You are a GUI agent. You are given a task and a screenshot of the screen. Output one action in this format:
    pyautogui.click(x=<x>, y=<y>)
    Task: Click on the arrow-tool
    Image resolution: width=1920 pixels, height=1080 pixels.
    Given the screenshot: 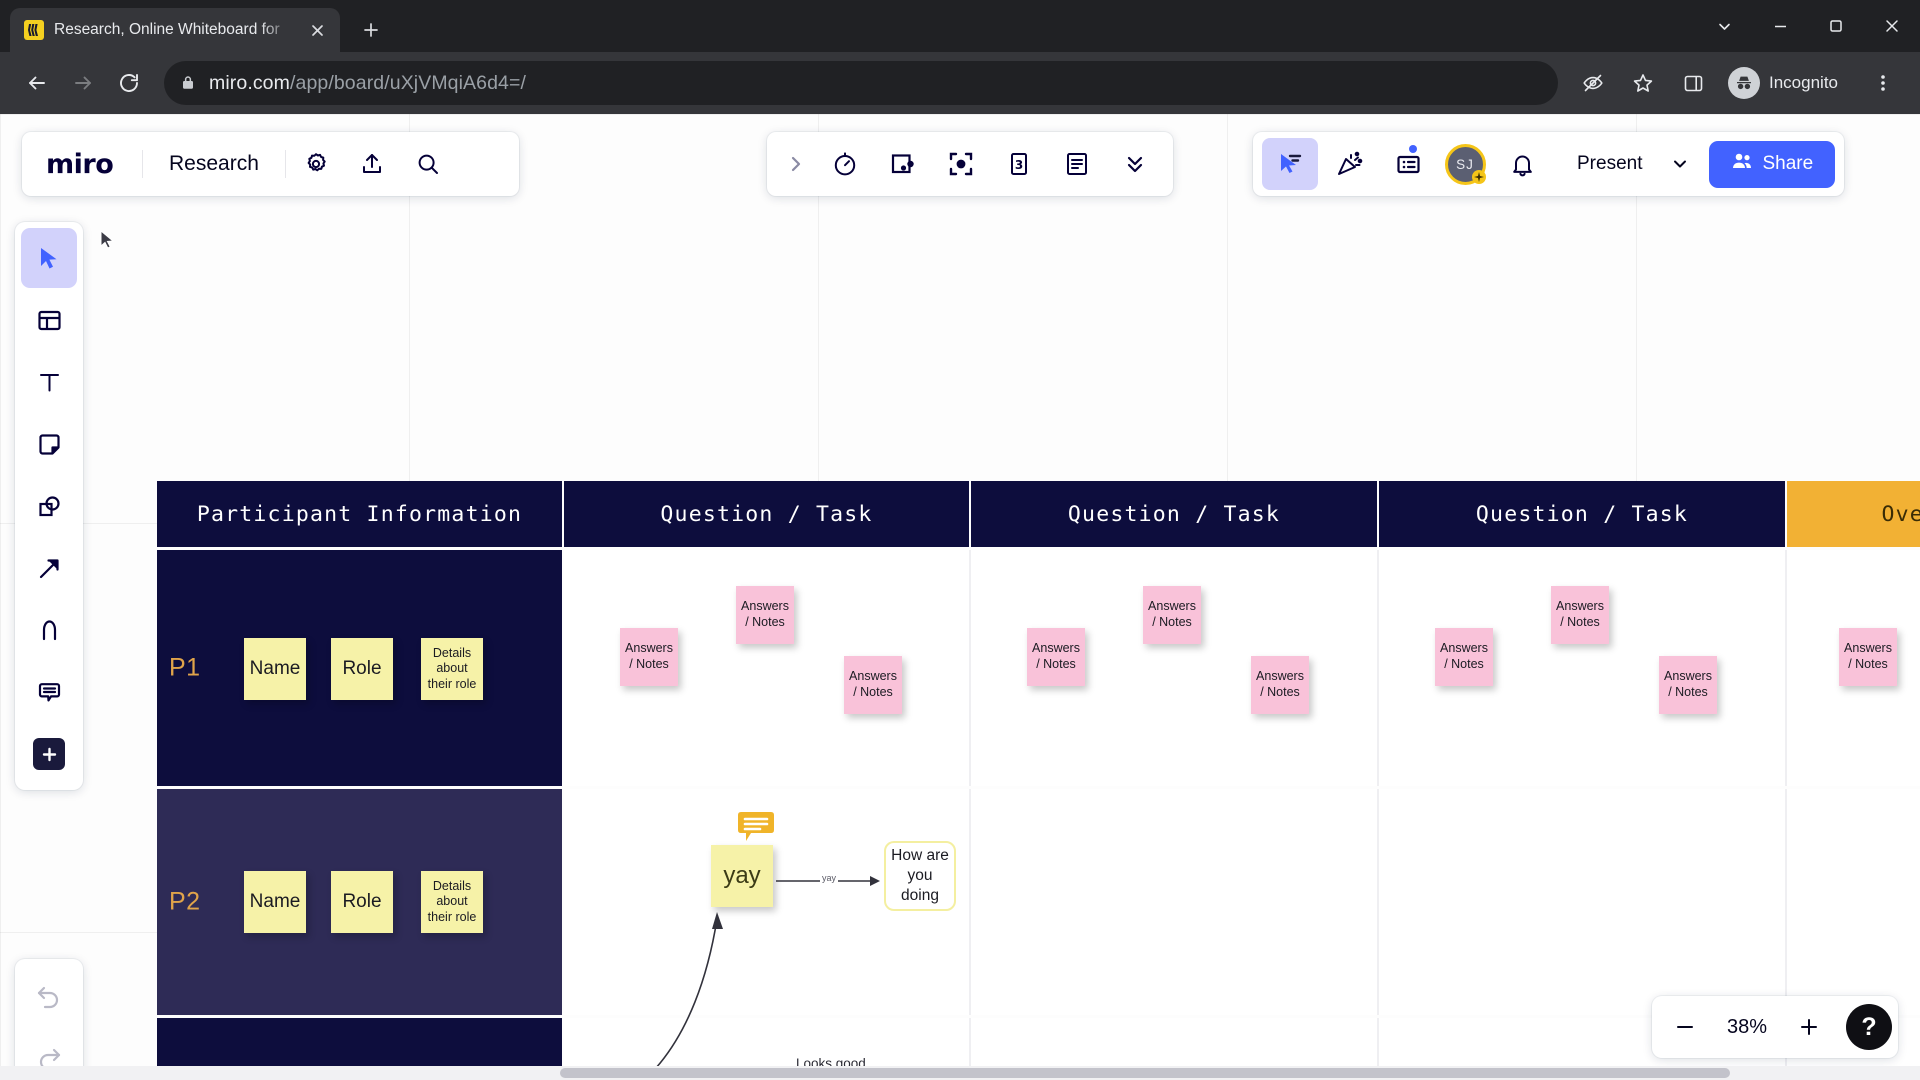 What is the action you would take?
    pyautogui.click(x=49, y=568)
    